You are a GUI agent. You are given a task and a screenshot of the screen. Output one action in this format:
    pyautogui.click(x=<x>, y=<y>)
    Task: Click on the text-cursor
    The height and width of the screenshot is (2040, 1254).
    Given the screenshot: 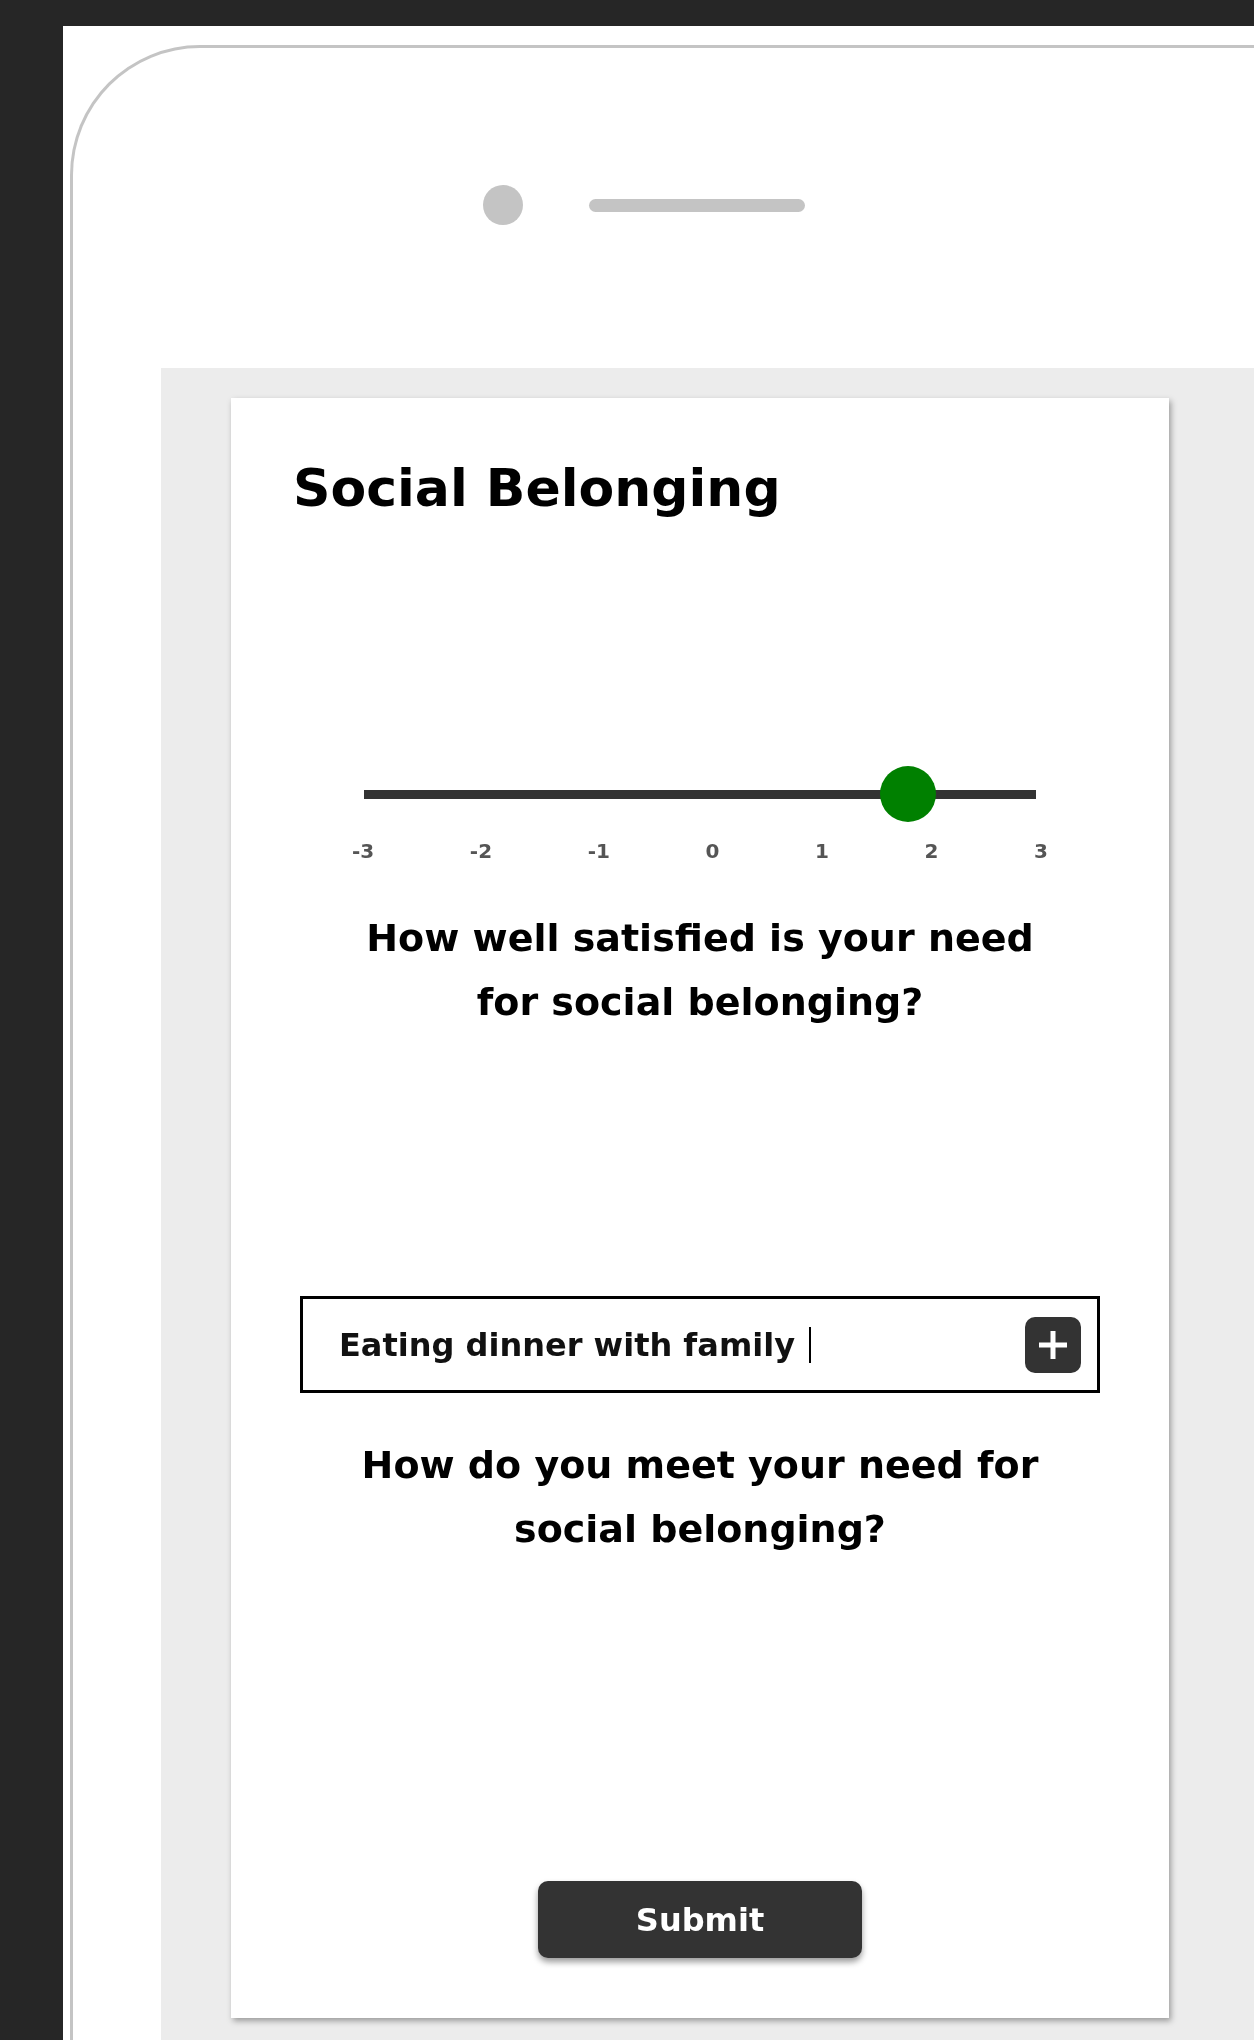 What is the action you would take?
    pyautogui.click(x=810, y=1344)
    